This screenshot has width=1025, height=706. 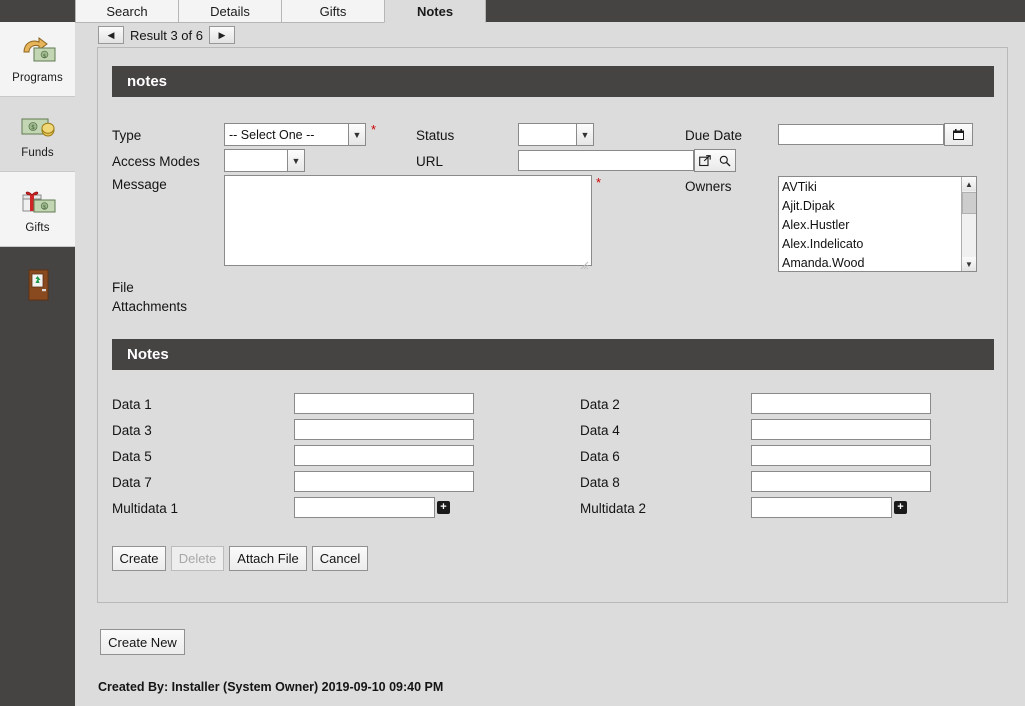 What do you see at coordinates (123, 287) in the screenshot?
I see `file-attachments-label-line1: File` at bounding box center [123, 287].